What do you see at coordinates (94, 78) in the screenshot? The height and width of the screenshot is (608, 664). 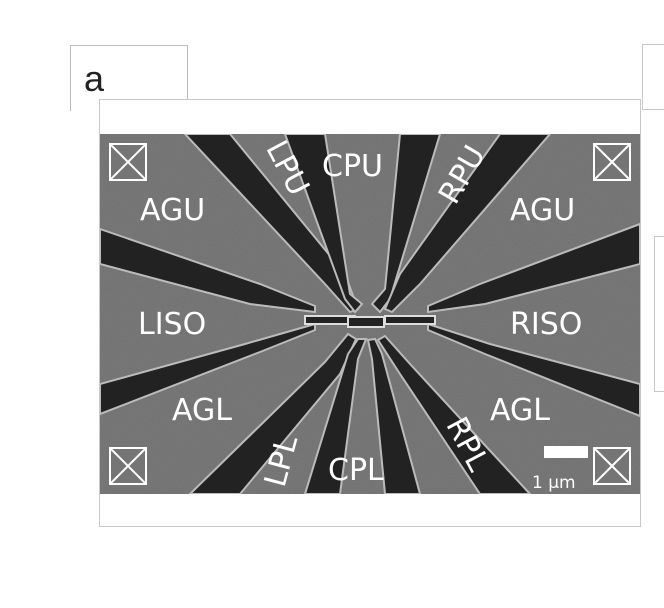 I see `panel-label: a` at bounding box center [94, 78].